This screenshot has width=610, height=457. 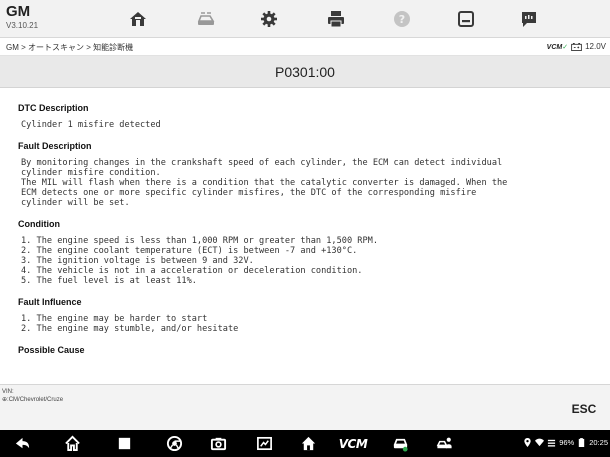 I want to click on print-button, so click(x=336, y=19).